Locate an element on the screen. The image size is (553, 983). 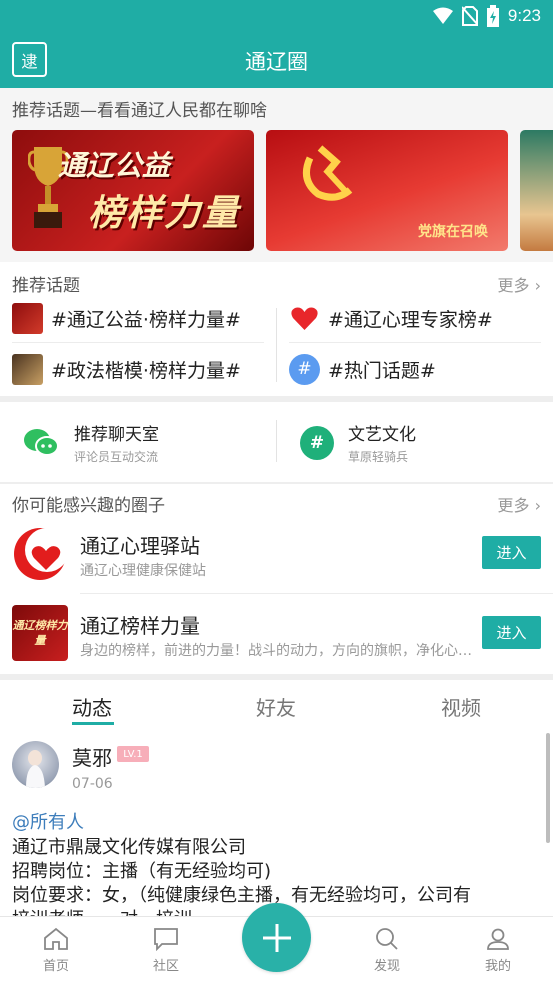
status-icons: 9:23 is located at coordinates (486, 16).